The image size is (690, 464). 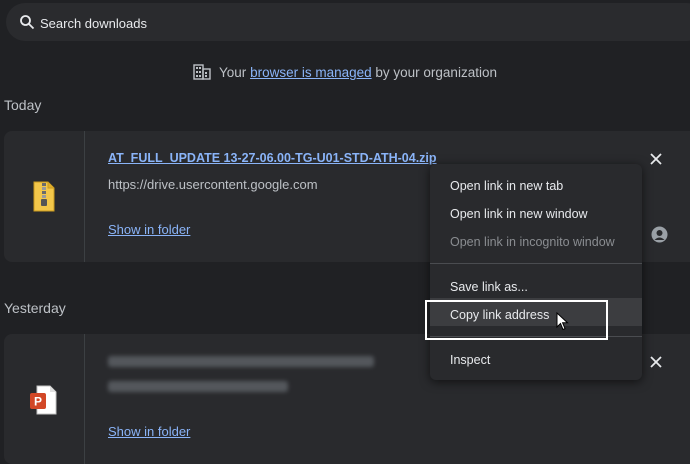 What do you see at coordinates (659, 234) in the screenshot?
I see `managed-shield-icon` at bounding box center [659, 234].